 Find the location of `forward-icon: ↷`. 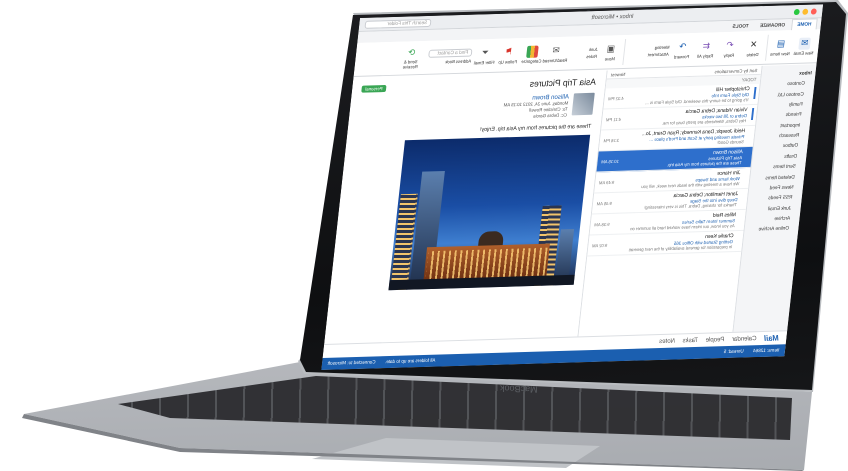

forward-icon: ↷ is located at coordinates (682, 46).